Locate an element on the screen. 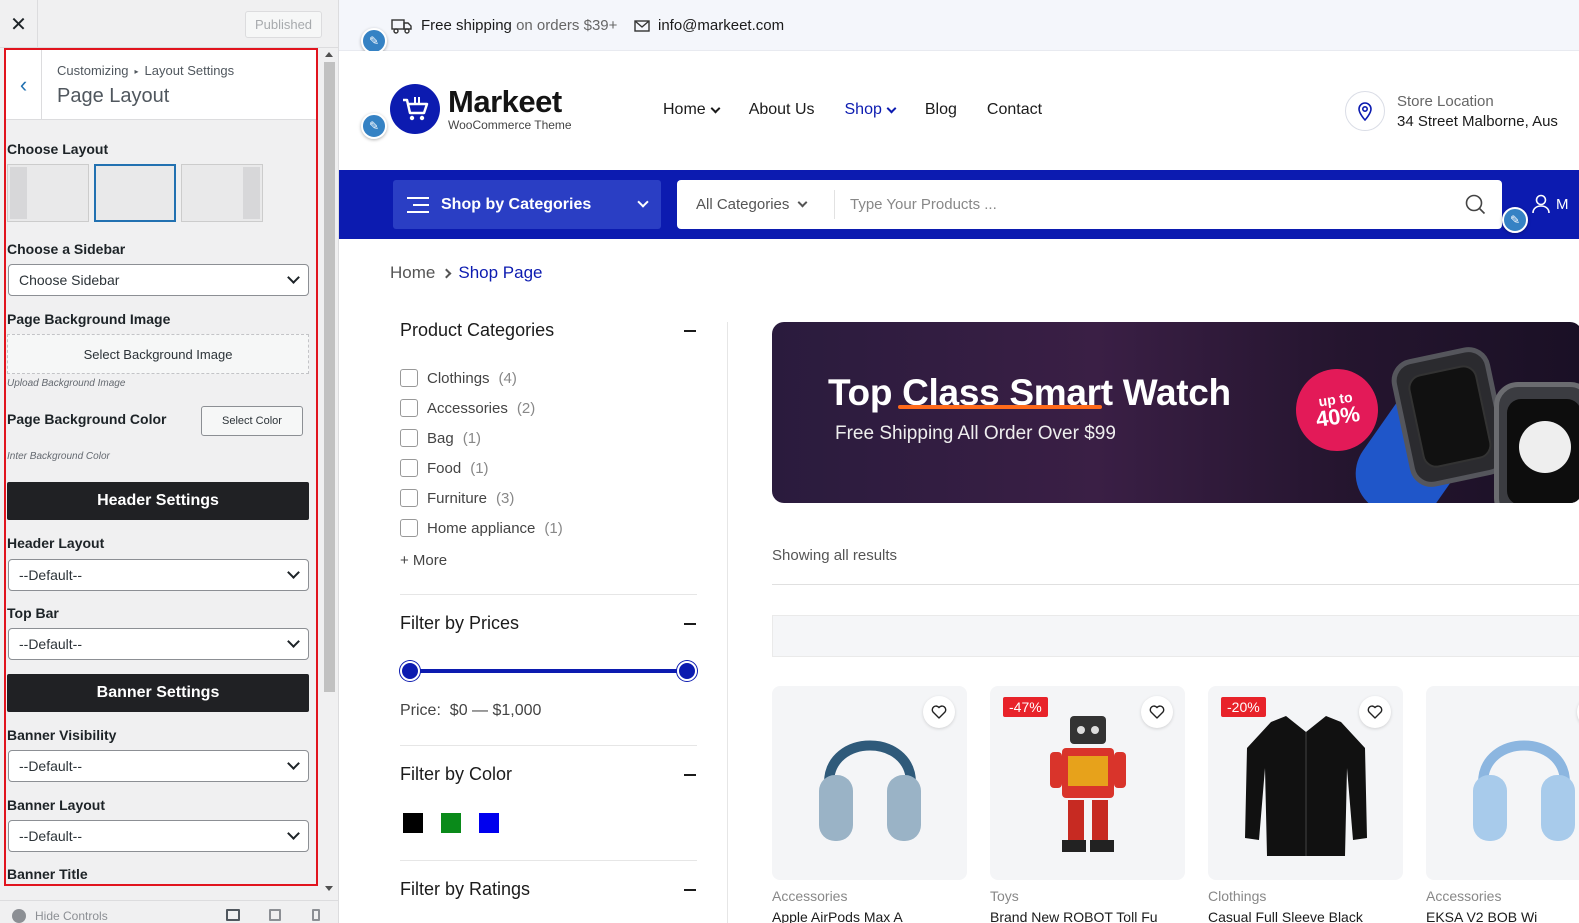 This screenshot has height=923, width=1579. tablet-preview-icon is located at coordinates (275, 915).